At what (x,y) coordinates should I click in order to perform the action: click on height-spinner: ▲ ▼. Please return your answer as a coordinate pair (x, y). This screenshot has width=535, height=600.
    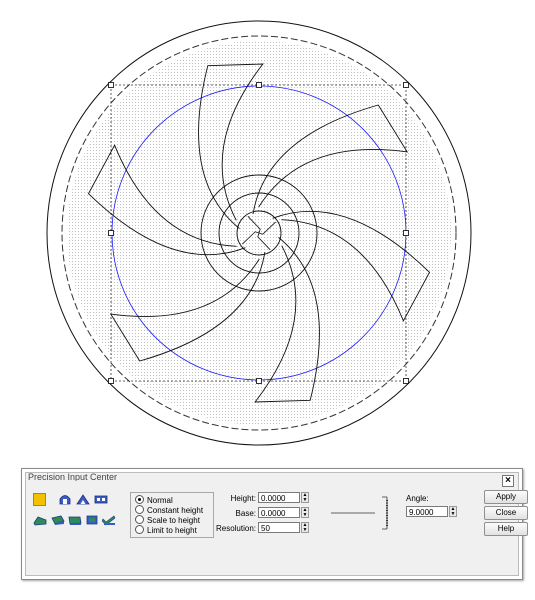
    Looking at the image, I should click on (305, 497).